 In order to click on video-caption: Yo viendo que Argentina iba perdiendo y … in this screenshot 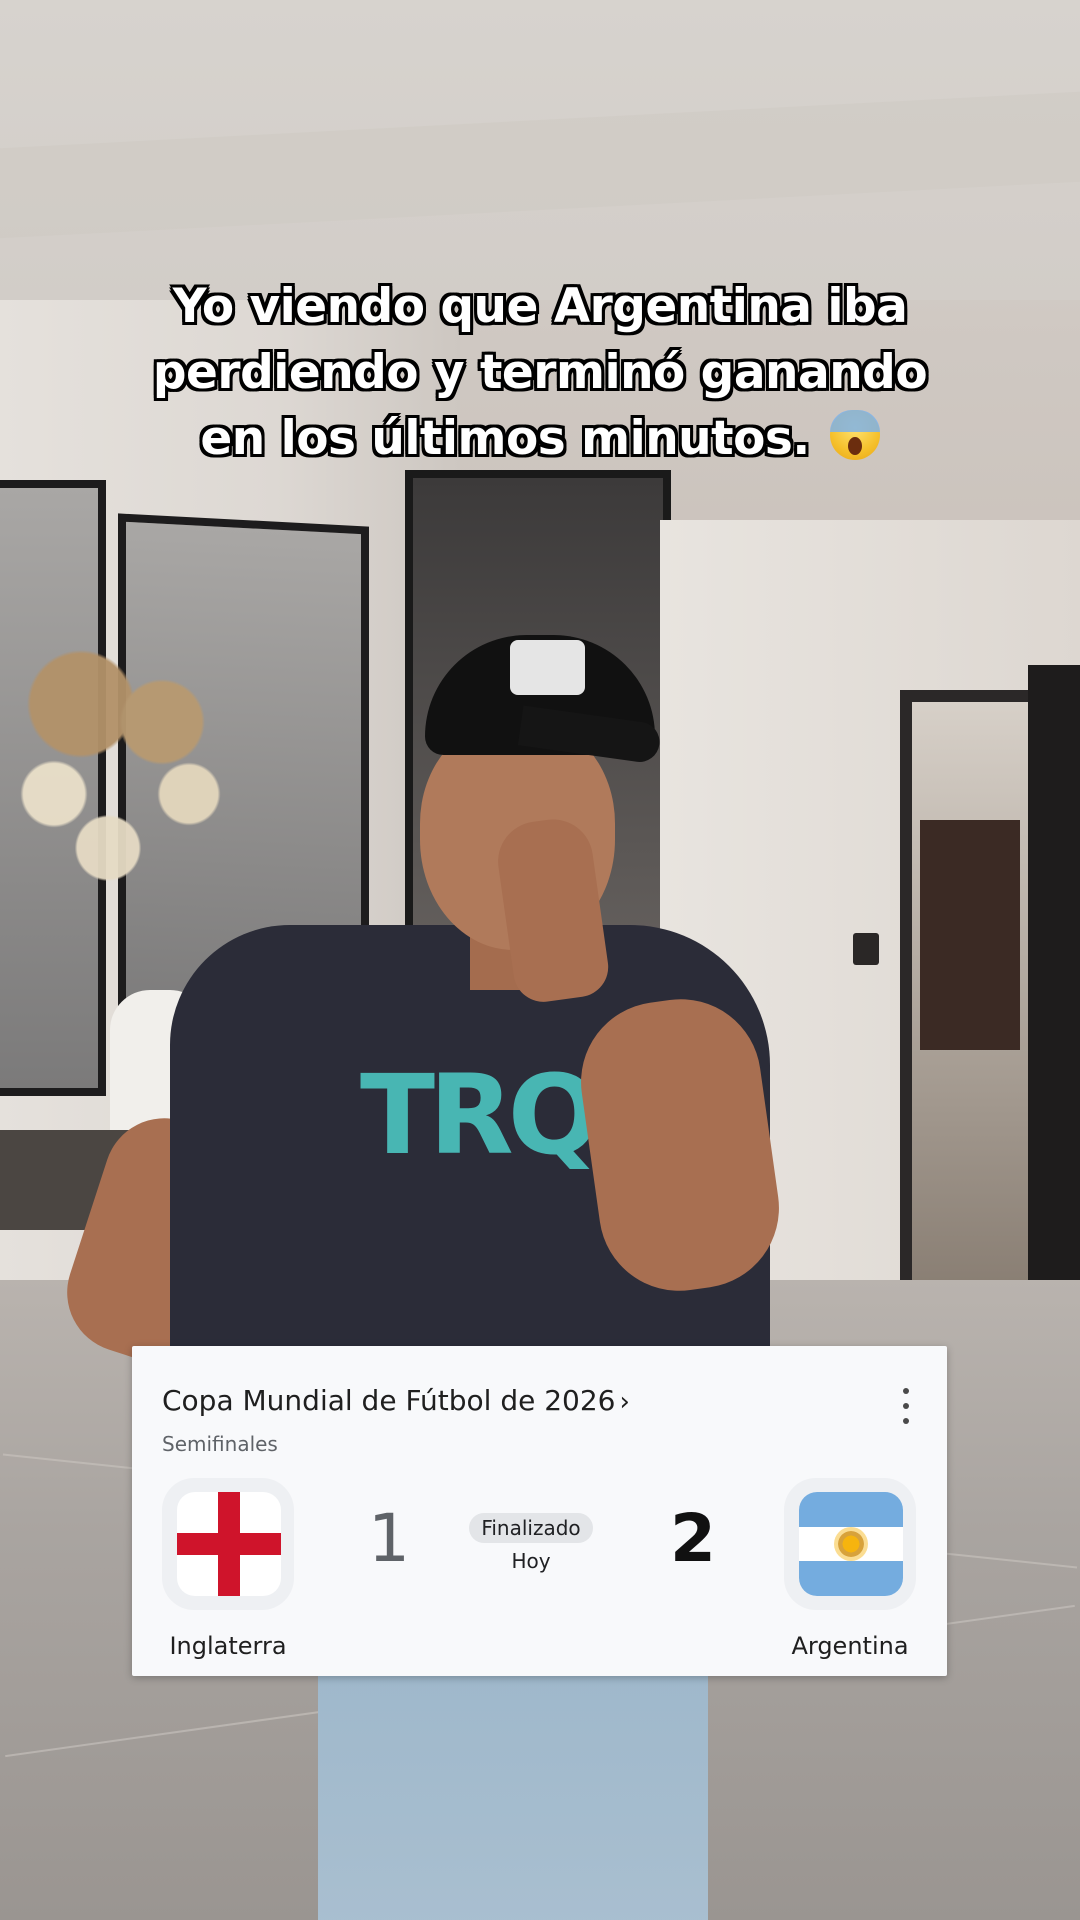, I will do `click(540, 373)`.